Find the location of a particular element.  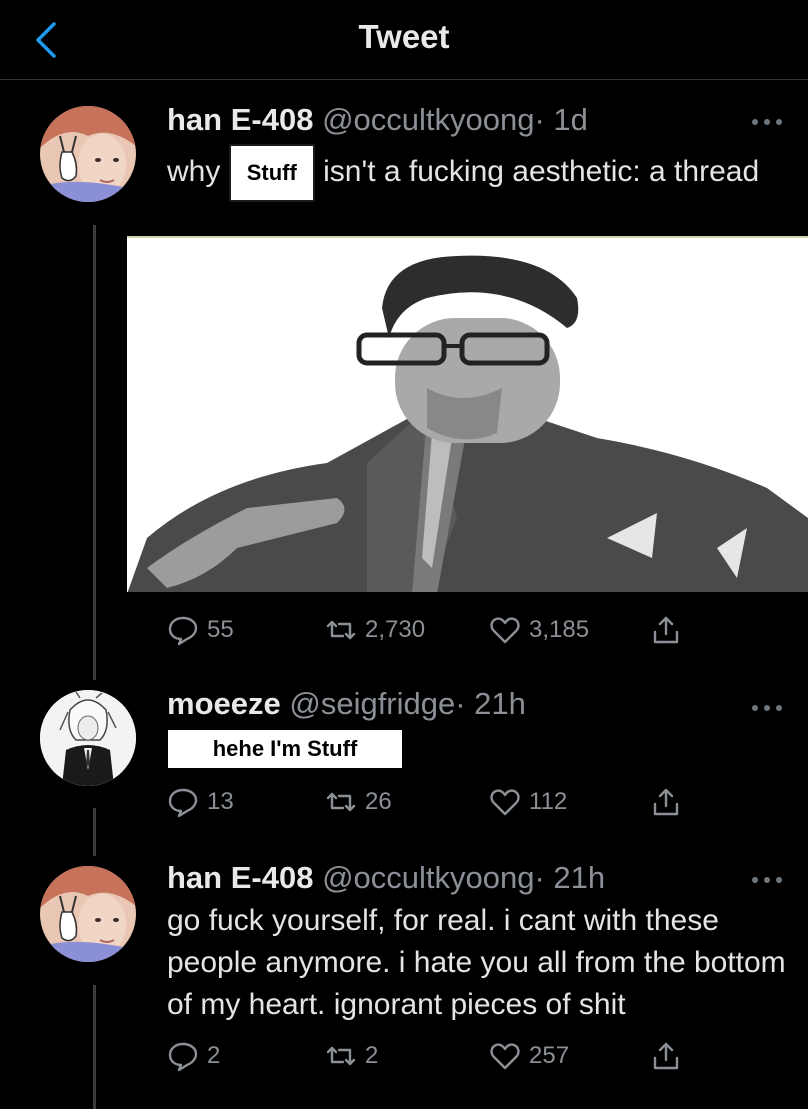

tweet-text-after: isn't a fucking aesthetic: a thread is located at coordinates (541, 171).